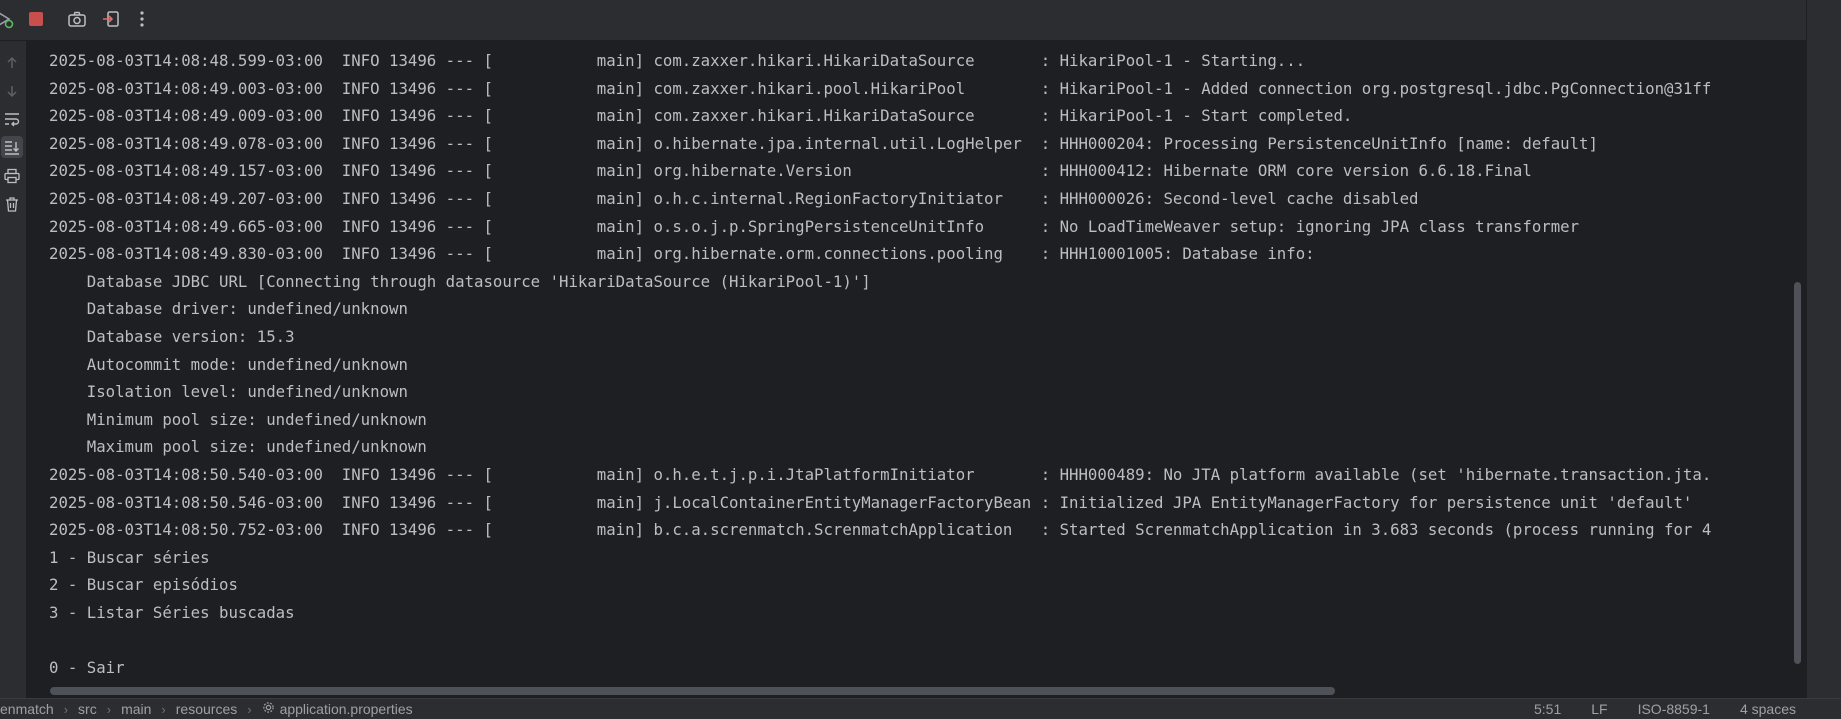 The image size is (1841, 719). What do you see at coordinates (27, 709) in the screenshot?
I see `breadcrumb-item: enmatch` at bounding box center [27, 709].